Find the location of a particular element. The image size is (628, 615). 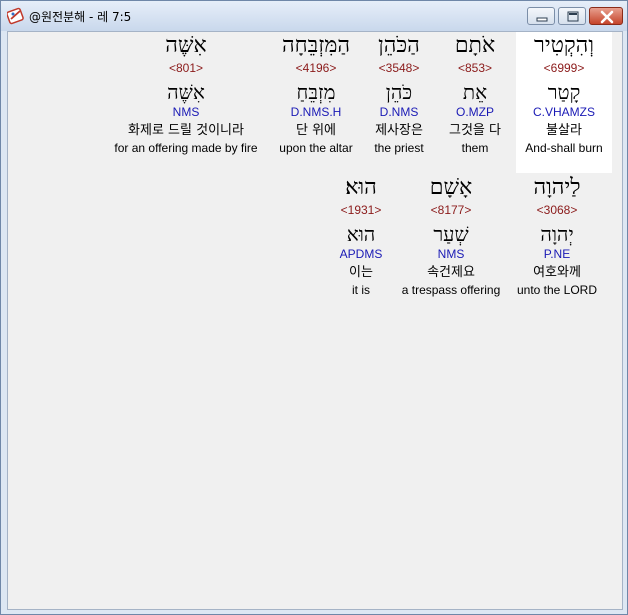

title-bar: @원전분해 - 레 7:5 is located at coordinates (314, 16).